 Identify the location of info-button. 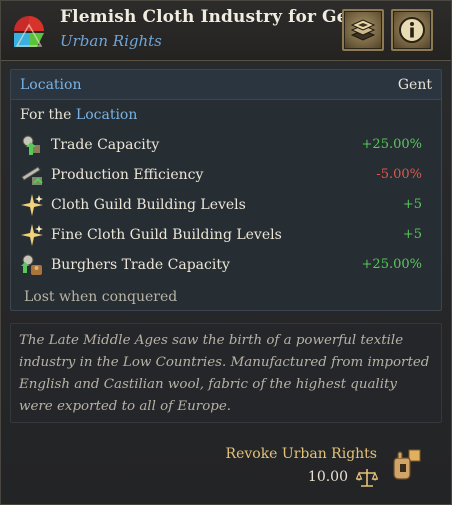
(412, 30).